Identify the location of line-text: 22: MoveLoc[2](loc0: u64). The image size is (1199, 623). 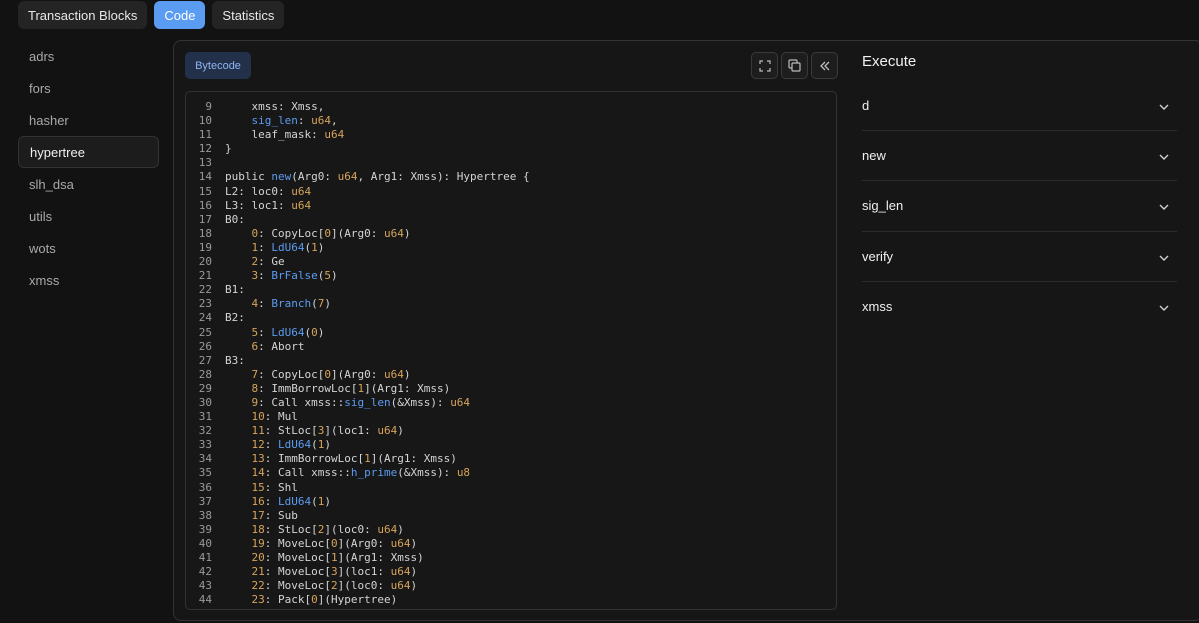
(334, 586).